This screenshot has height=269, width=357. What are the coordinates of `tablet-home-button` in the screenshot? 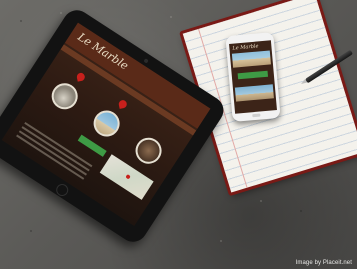 It's located at (62, 190).